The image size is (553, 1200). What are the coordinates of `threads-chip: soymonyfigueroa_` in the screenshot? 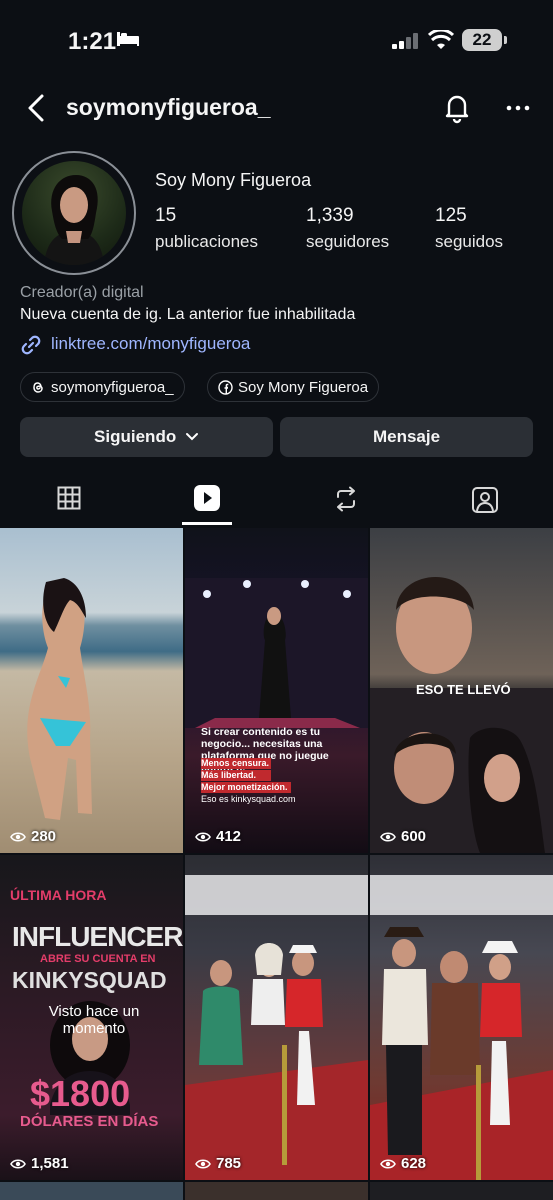 It's located at (102, 387).